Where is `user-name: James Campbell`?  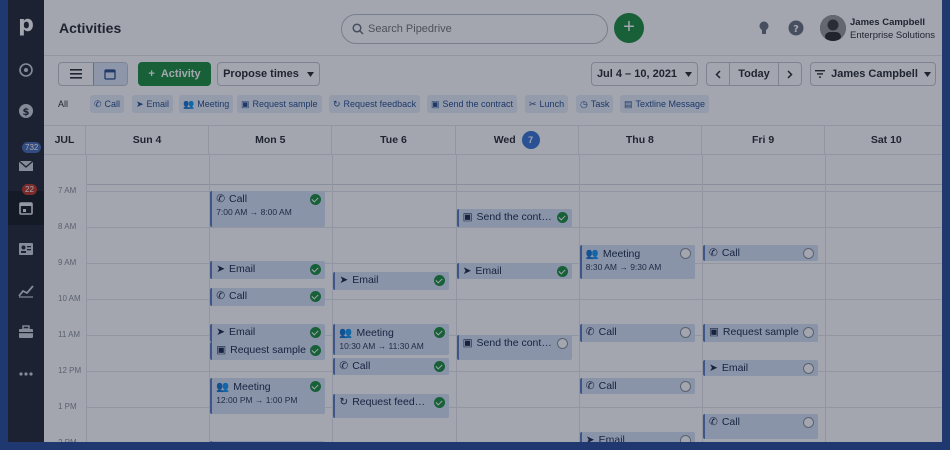 user-name: James Campbell is located at coordinates (887, 22).